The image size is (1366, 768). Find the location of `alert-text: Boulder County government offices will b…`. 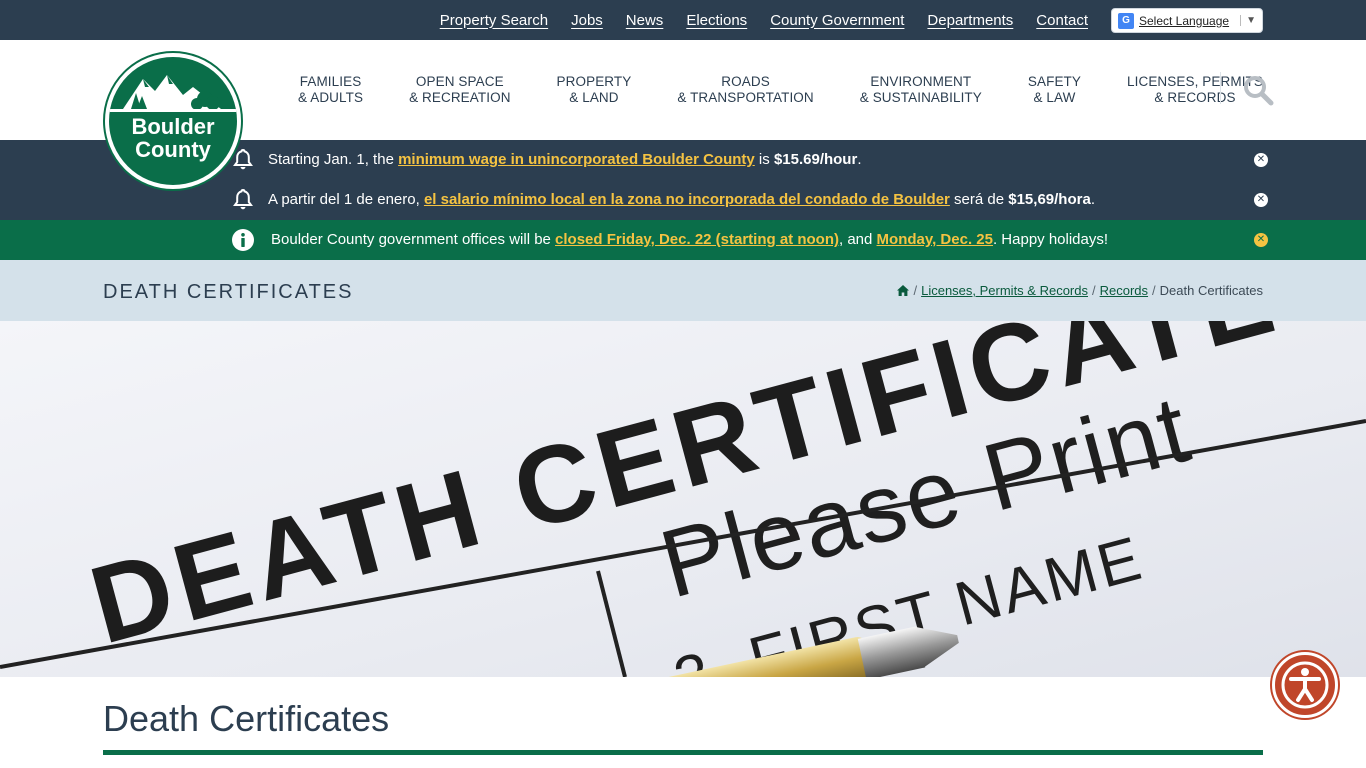

alert-text: Boulder County government offices will b… is located at coordinates (689, 240).